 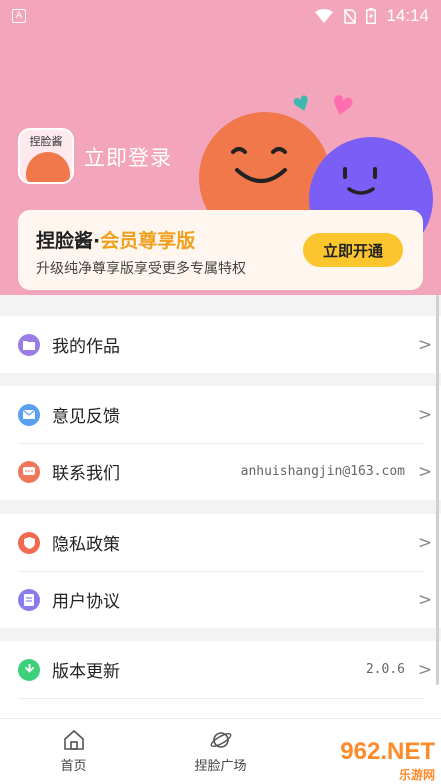 What do you see at coordinates (29, 471) in the screenshot?
I see `chat-icon` at bounding box center [29, 471].